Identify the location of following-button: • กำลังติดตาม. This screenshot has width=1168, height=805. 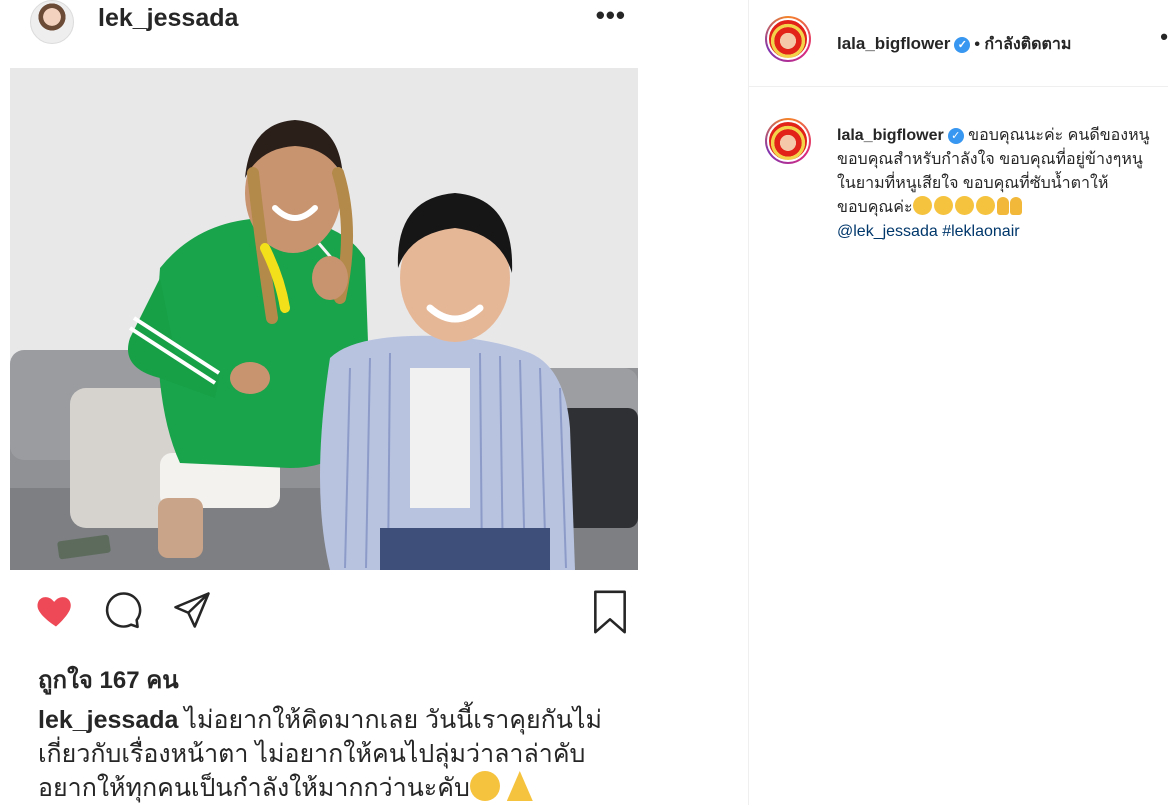
(1022, 44).